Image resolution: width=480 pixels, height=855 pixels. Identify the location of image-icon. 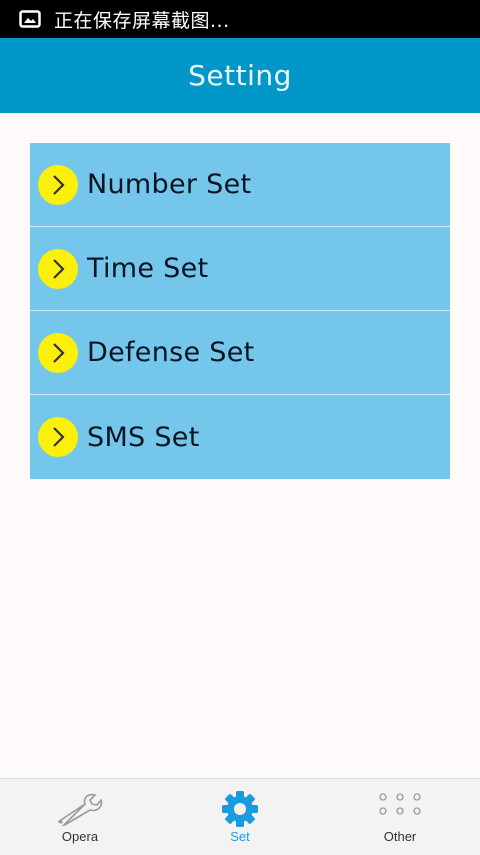
(30, 19).